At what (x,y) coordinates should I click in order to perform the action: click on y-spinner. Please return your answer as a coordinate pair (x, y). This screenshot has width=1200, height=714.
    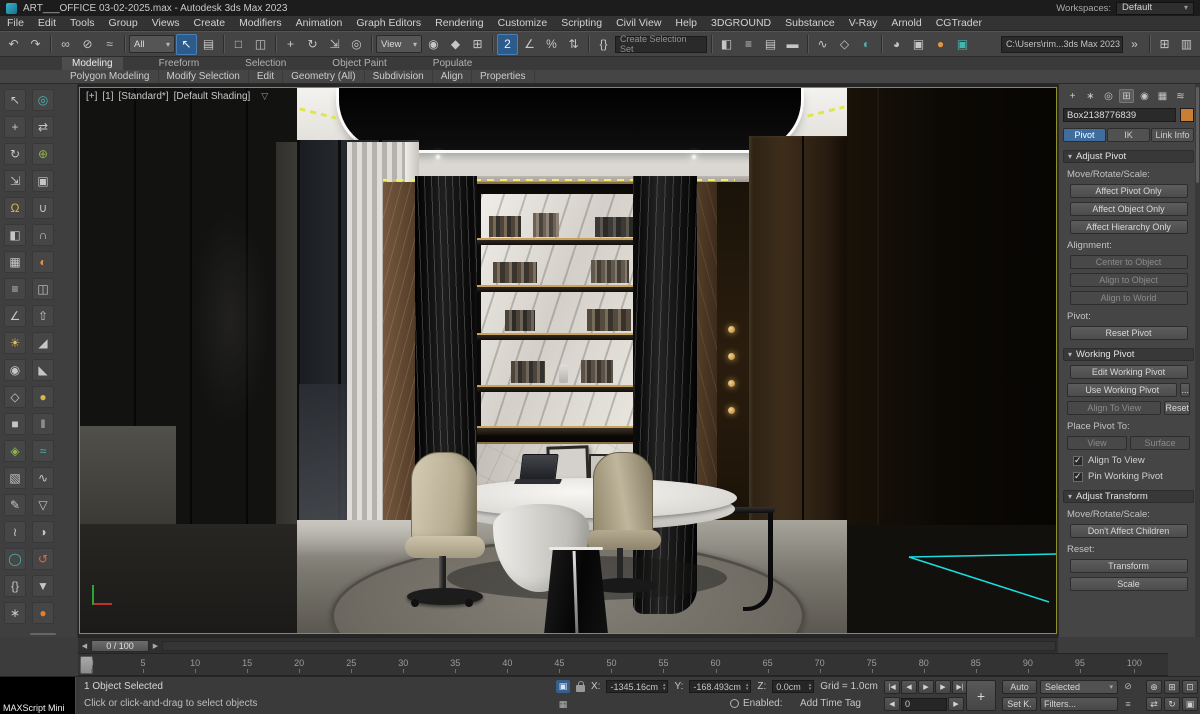
    Looking at the image, I should click on (747, 687).